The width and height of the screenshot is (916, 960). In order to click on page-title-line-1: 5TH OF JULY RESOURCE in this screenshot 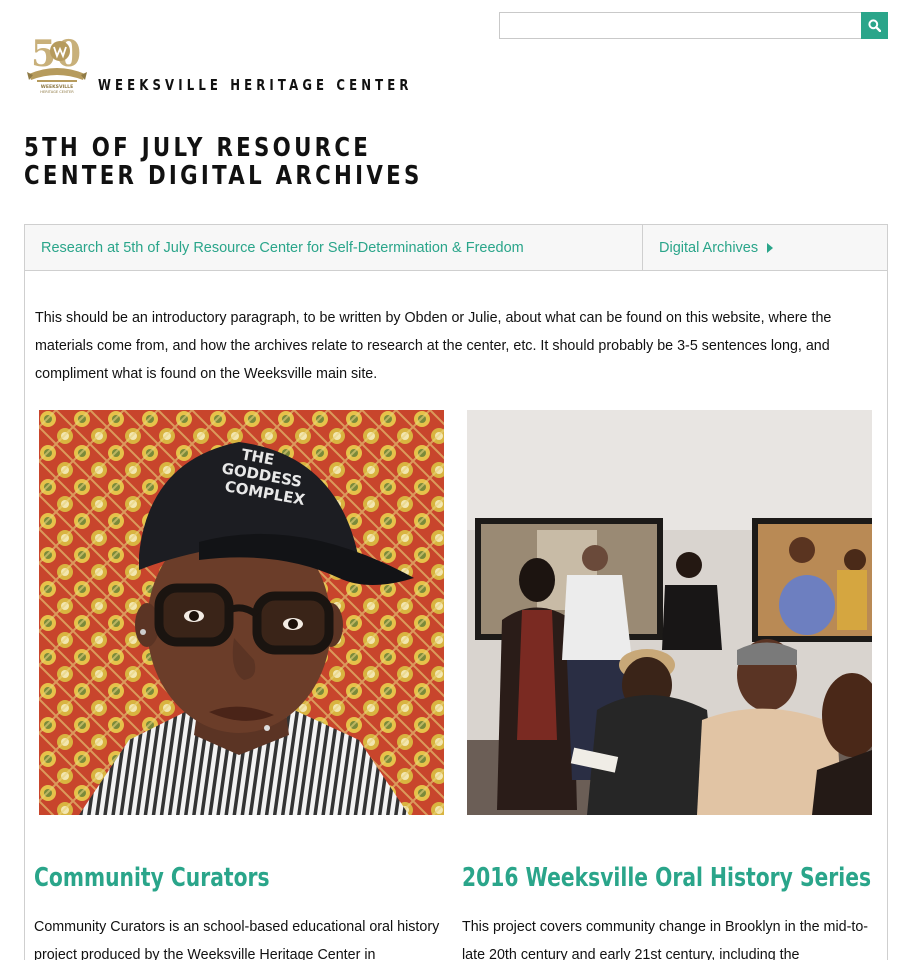, I will do `click(198, 148)`.